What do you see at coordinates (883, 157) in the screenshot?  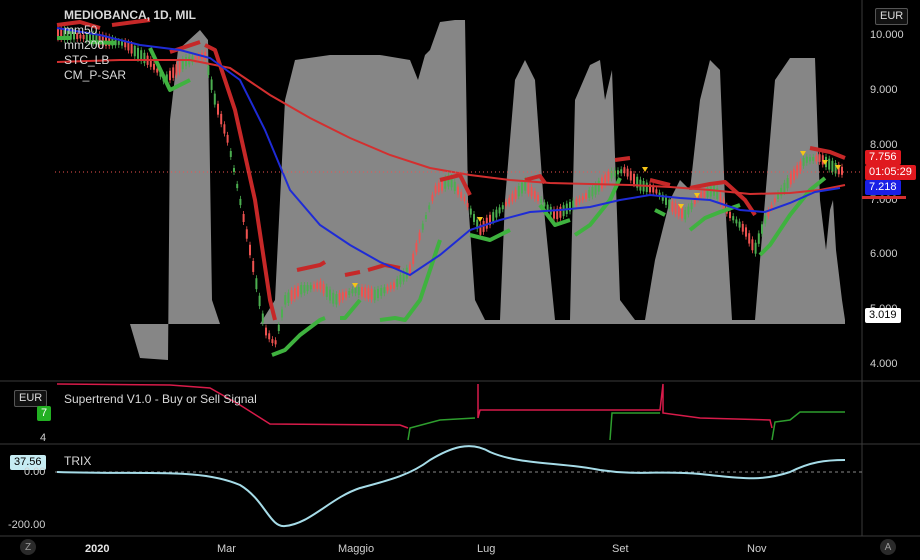 I see `last-price-tag: 7.756` at bounding box center [883, 157].